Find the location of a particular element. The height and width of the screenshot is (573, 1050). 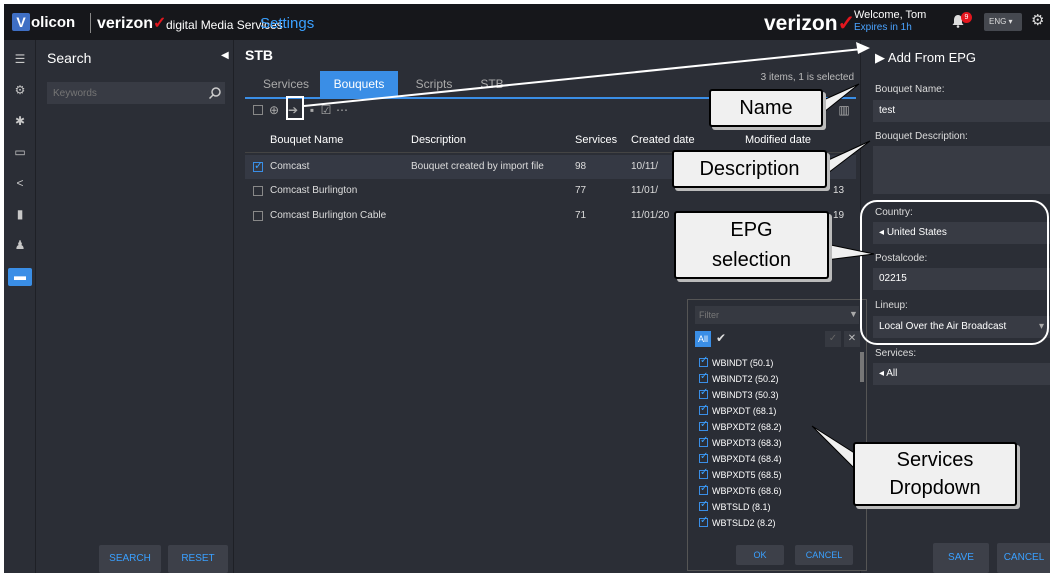

epg-callout: EPG selection is located at coordinates (751, 245).